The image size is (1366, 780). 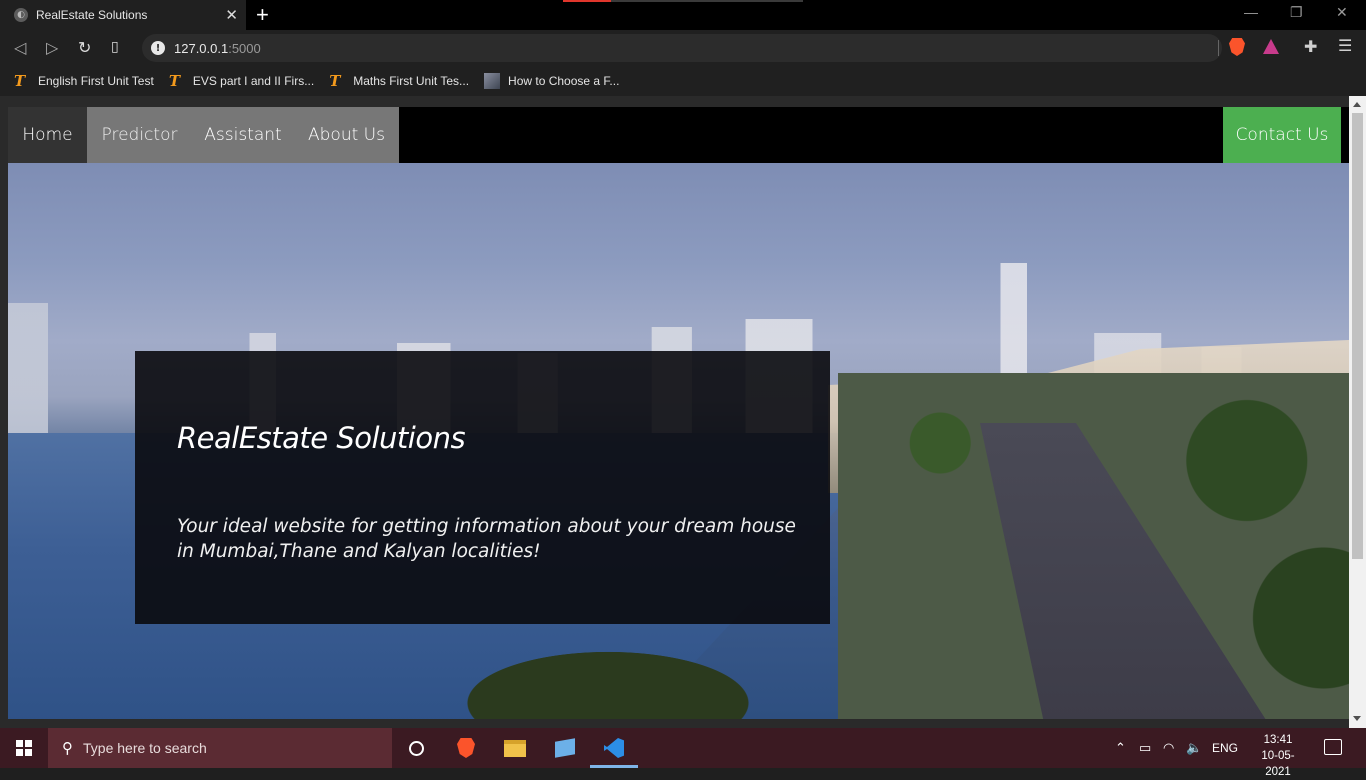 I want to click on battery-icon: ▭, so click(x=1145, y=748).